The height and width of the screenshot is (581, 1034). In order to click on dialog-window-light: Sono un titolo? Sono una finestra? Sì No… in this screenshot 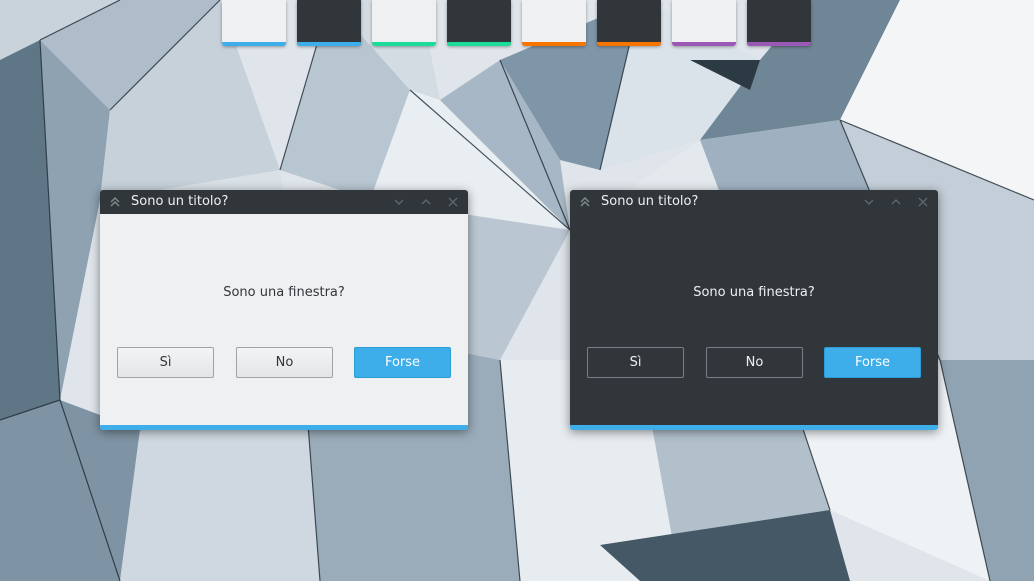, I will do `click(284, 310)`.